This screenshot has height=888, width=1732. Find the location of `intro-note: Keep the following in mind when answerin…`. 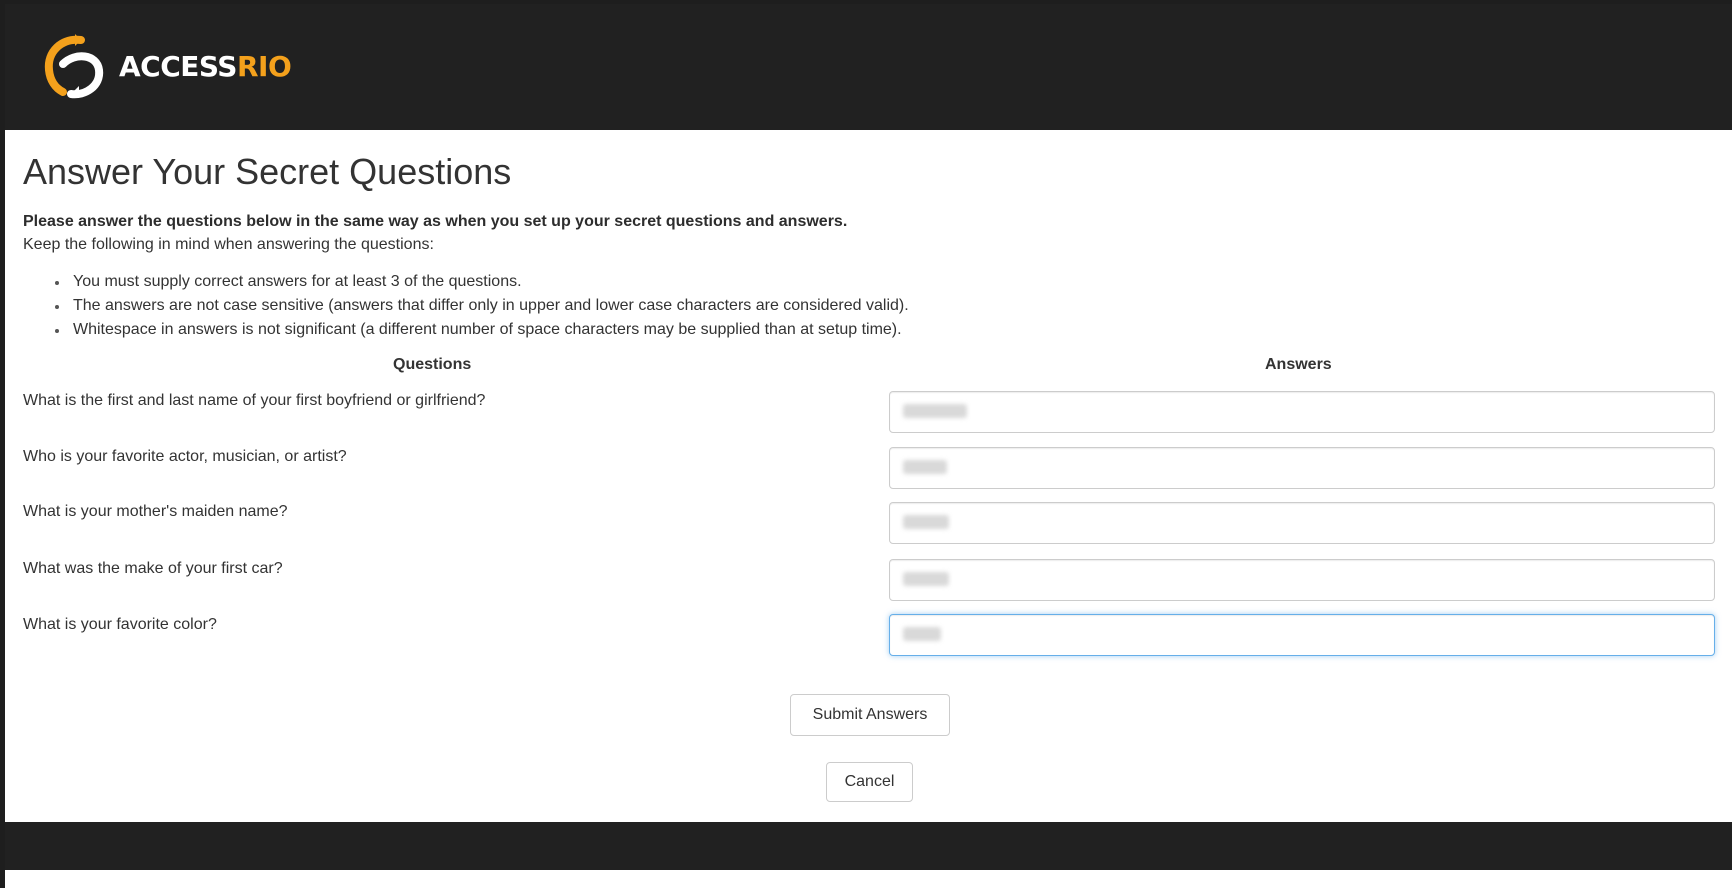

intro-note: Keep the following in mind when answerin… is located at coordinates (228, 244).